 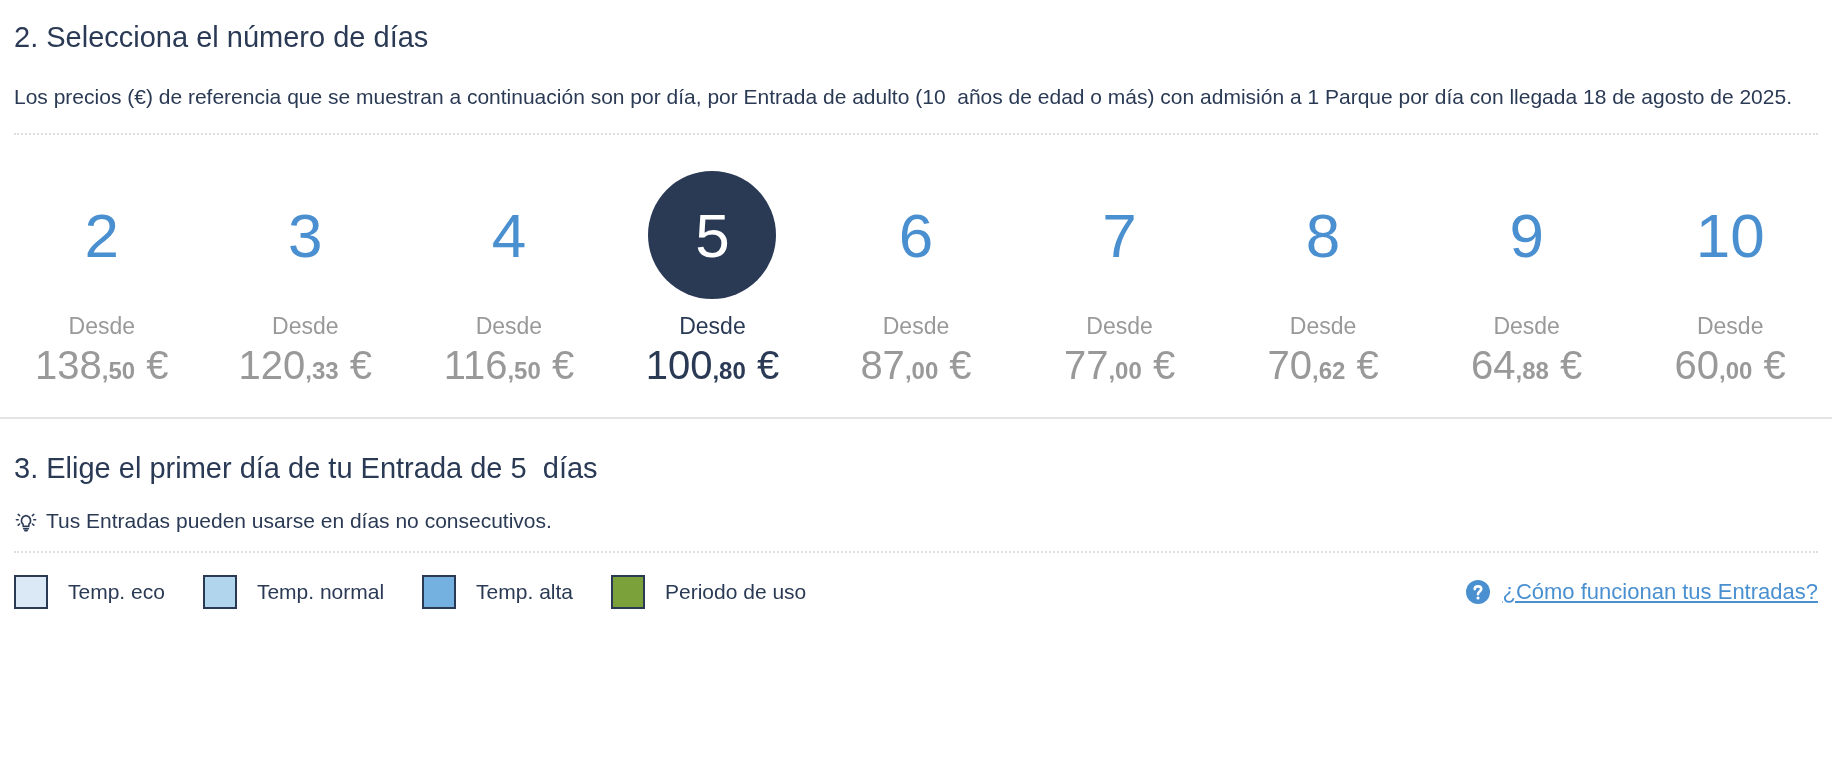 I want to click on day-count-button: 10, so click(x=1730, y=235).